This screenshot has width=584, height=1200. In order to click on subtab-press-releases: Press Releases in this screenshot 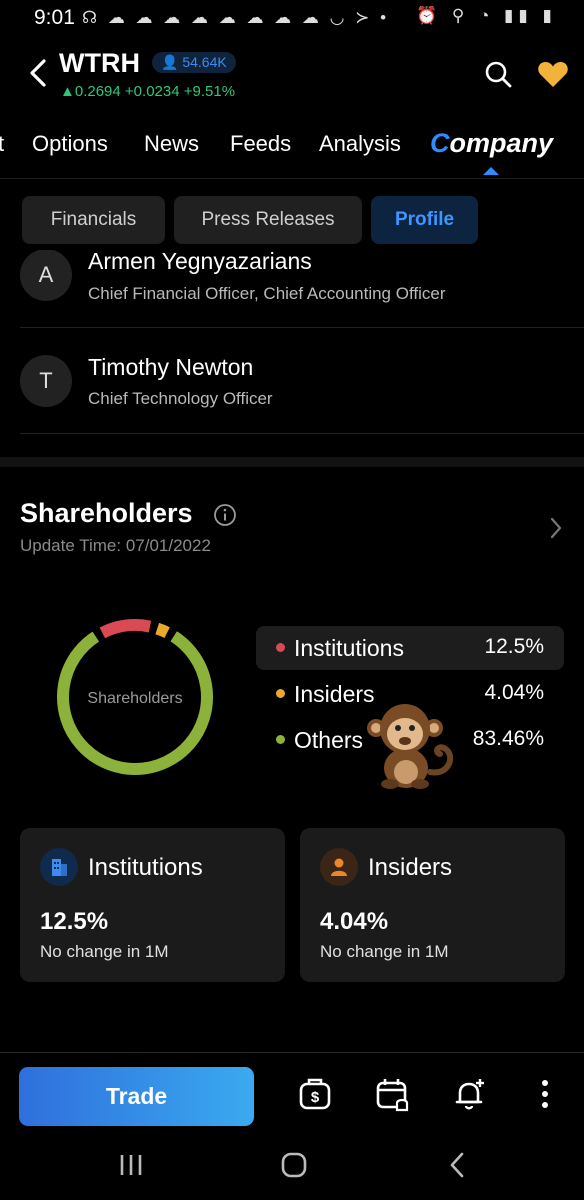, I will do `click(268, 220)`.